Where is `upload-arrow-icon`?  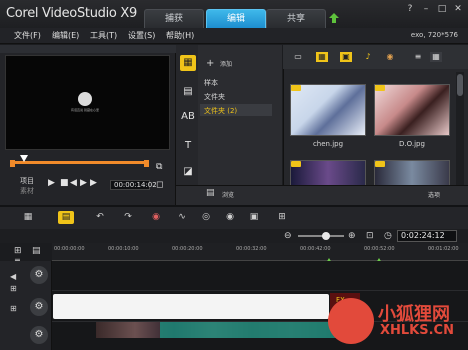
upload-arrow-icon is located at coordinates (334, 18).